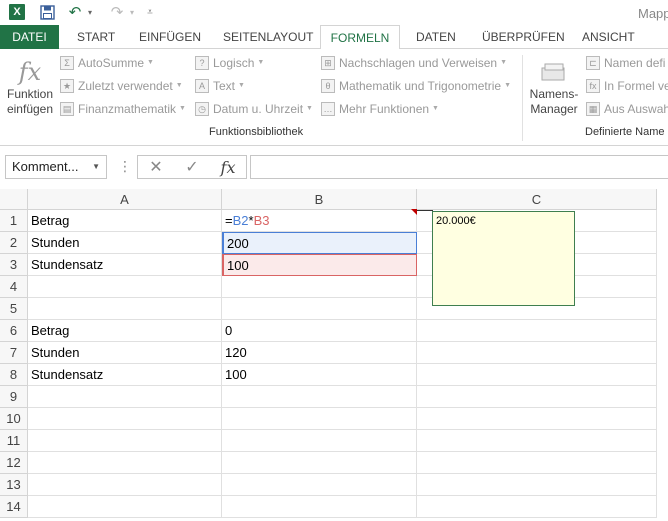 This screenshot has height=521, width=668. What do you see at coordinates (132, 12) in the screenshot?
I see `redo-dropdown-icon: ▾` at bounding box center [132, 12].